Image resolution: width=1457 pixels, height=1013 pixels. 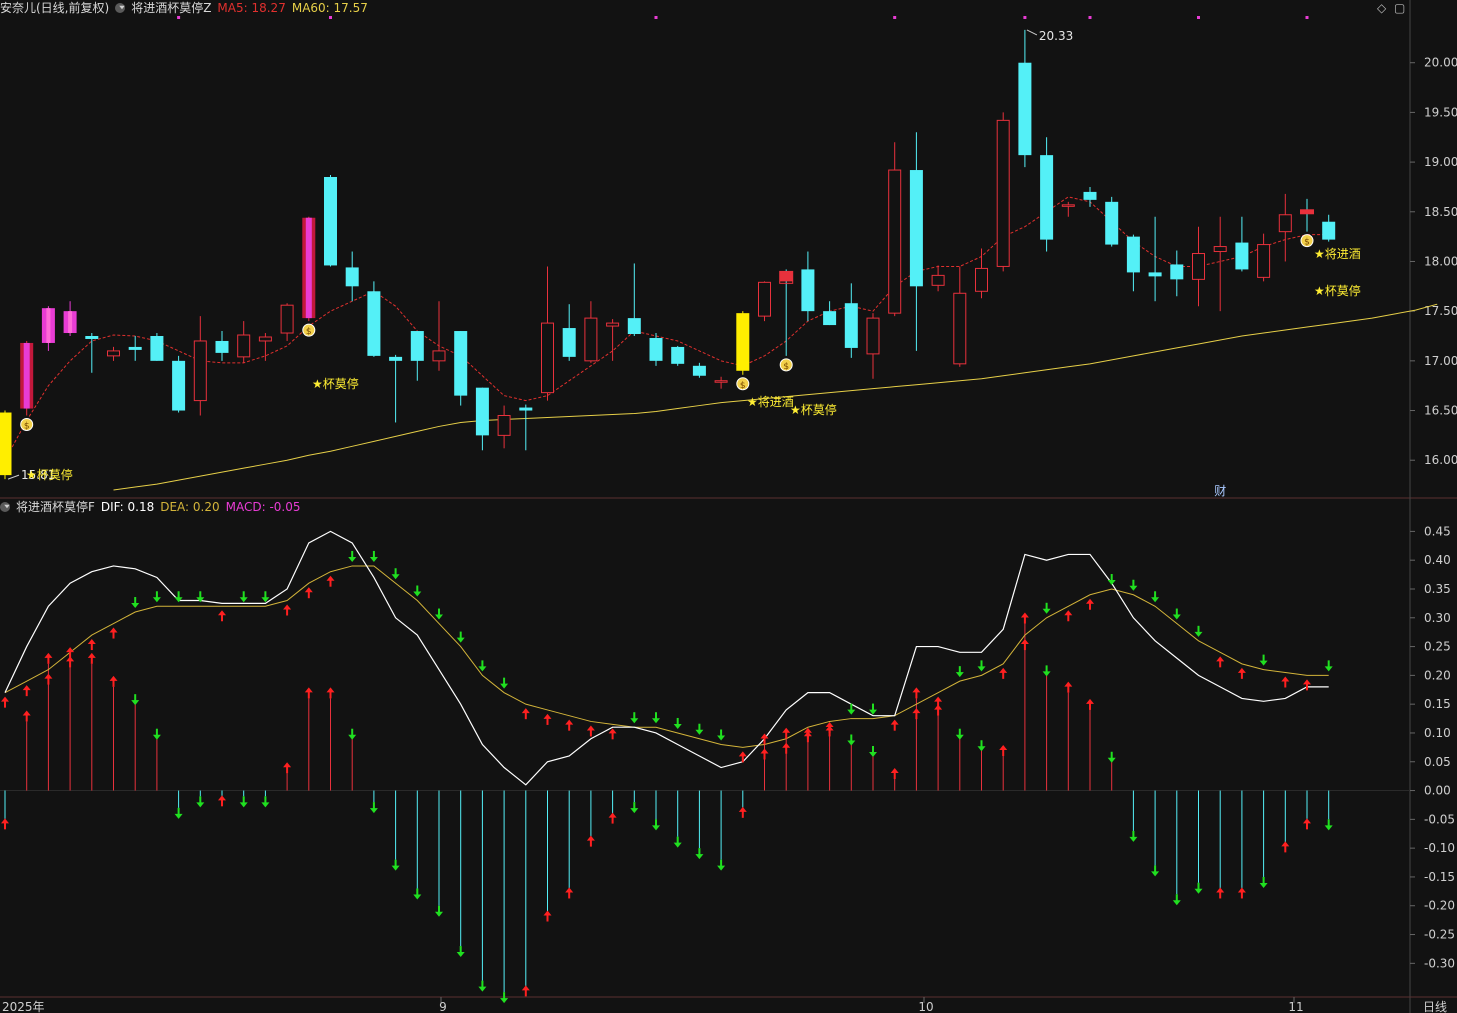 What do you see at coordinates (329, 8) in the screenshot?
I see `ma60-value: MA60: 17.57` at bounding box center [329, 8].